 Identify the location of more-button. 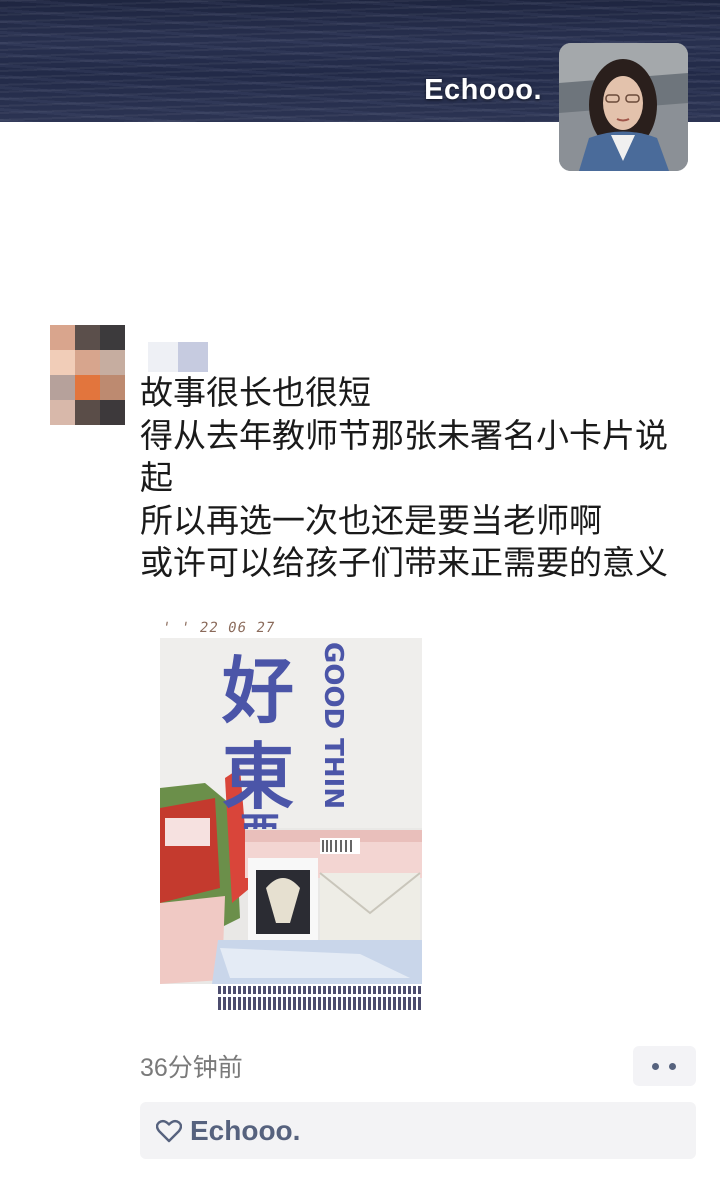
(664, 1066).